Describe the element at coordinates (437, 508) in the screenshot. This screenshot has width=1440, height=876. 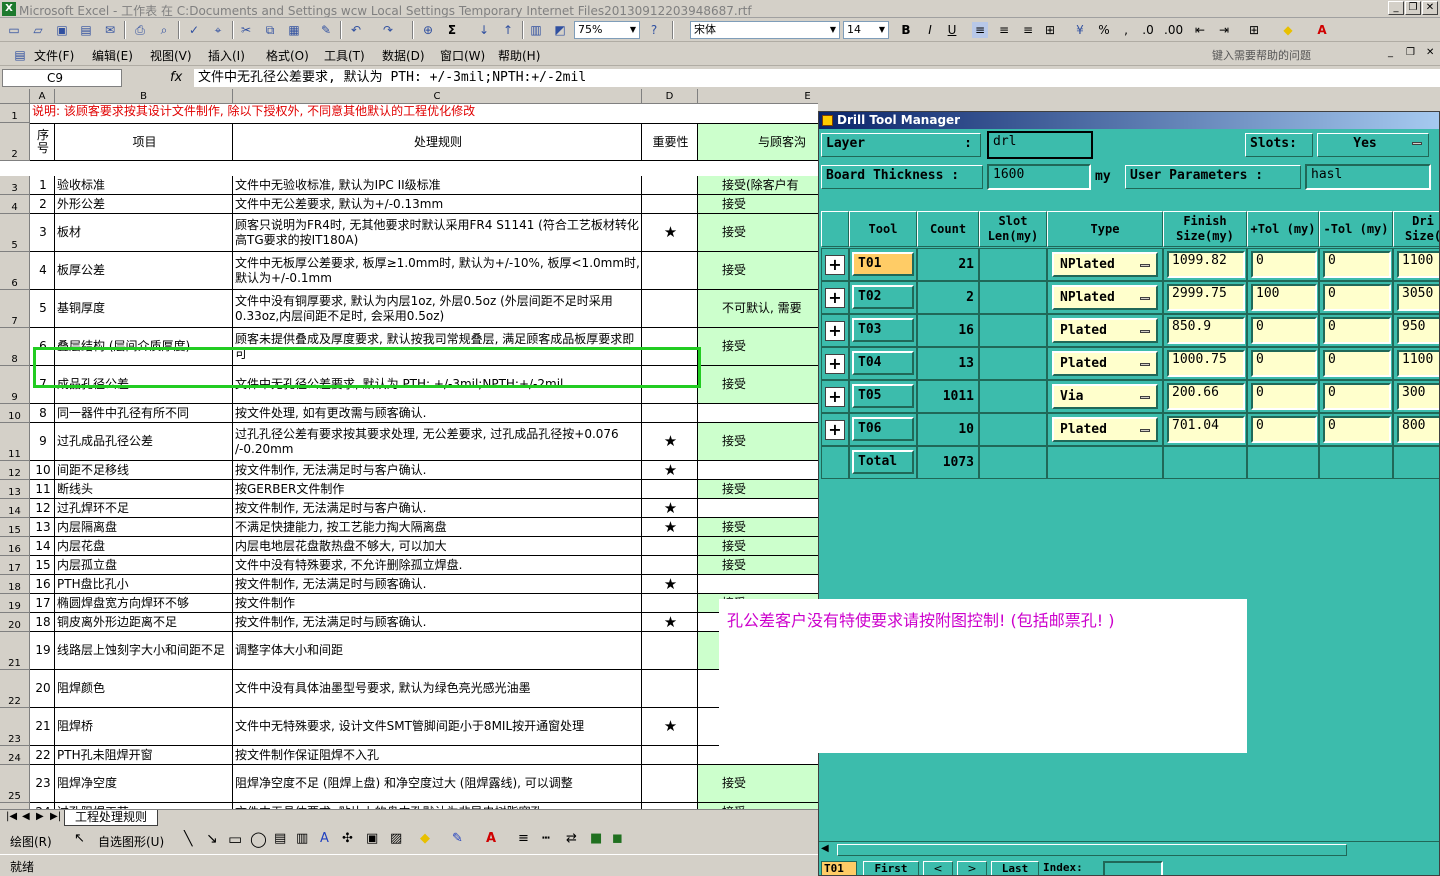
I see `cell-rule: 按文件制作, 无法满足时与客户确认.` at that location.